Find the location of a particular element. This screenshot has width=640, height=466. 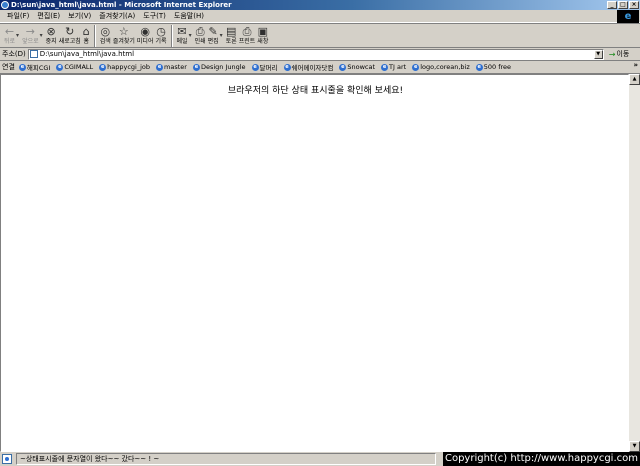

link-item: e Snowcat is located at coordinates (357, 67).